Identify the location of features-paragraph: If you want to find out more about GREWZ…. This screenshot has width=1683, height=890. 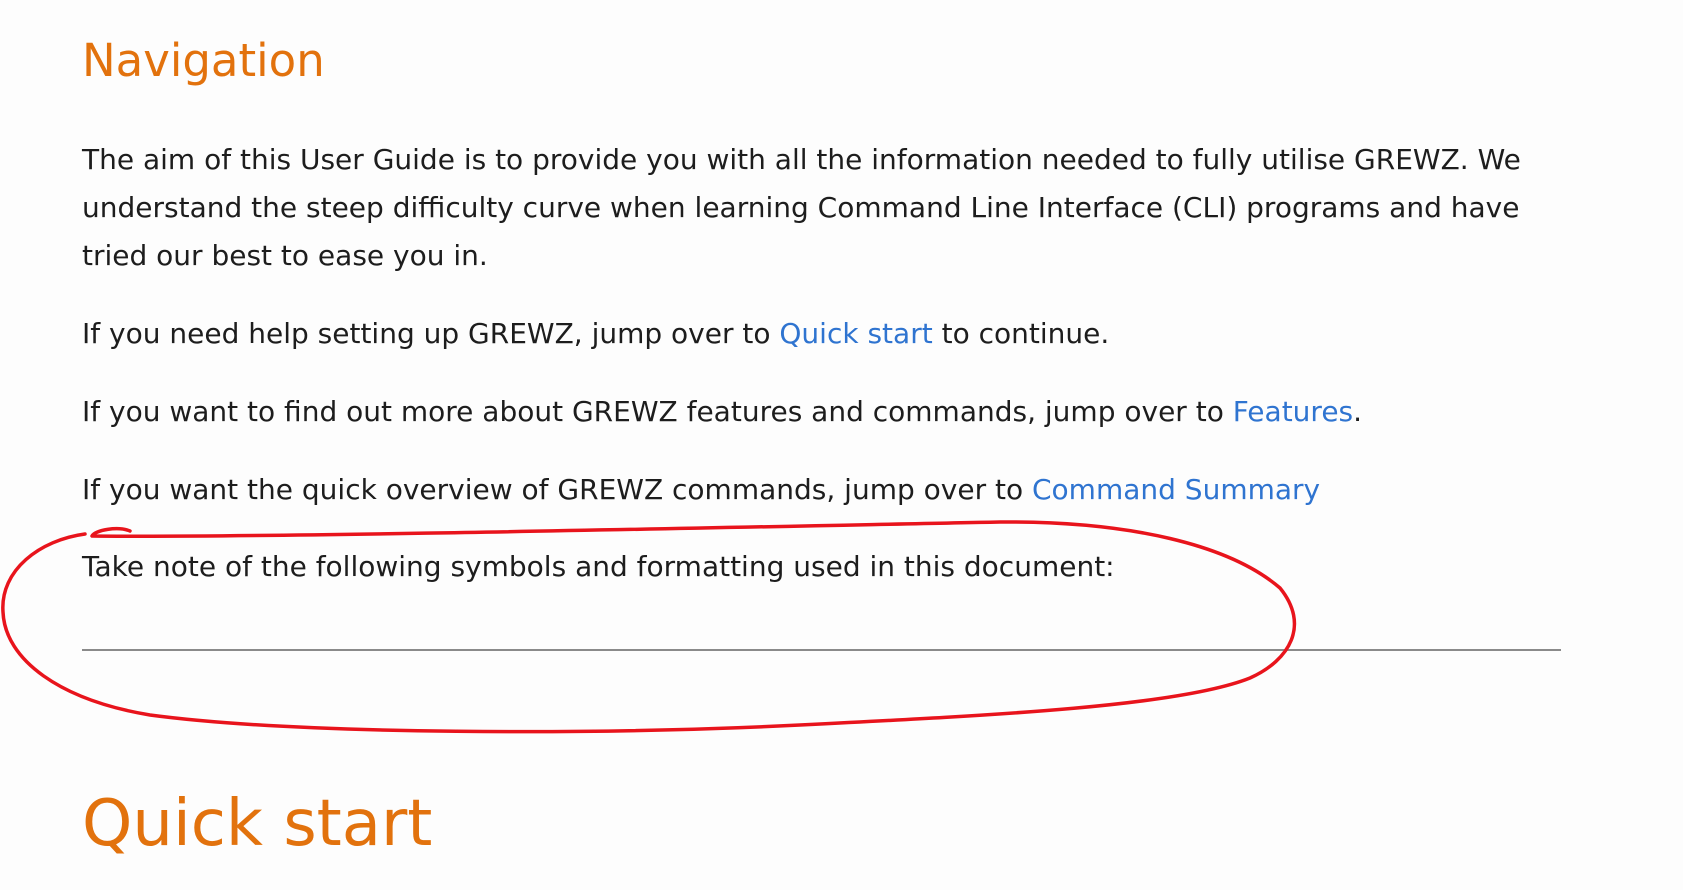
(722, 412).